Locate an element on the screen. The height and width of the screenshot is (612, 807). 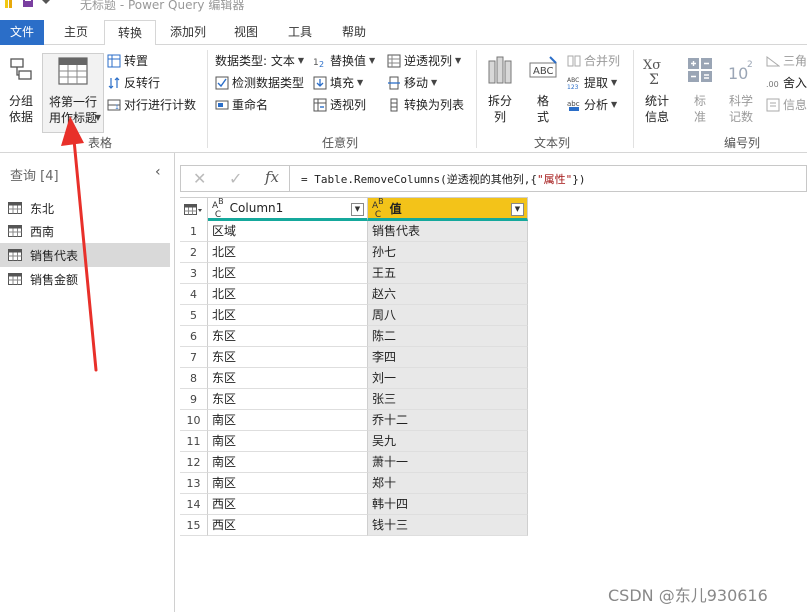
row-number: 12 is located at coordinates (194, 462).